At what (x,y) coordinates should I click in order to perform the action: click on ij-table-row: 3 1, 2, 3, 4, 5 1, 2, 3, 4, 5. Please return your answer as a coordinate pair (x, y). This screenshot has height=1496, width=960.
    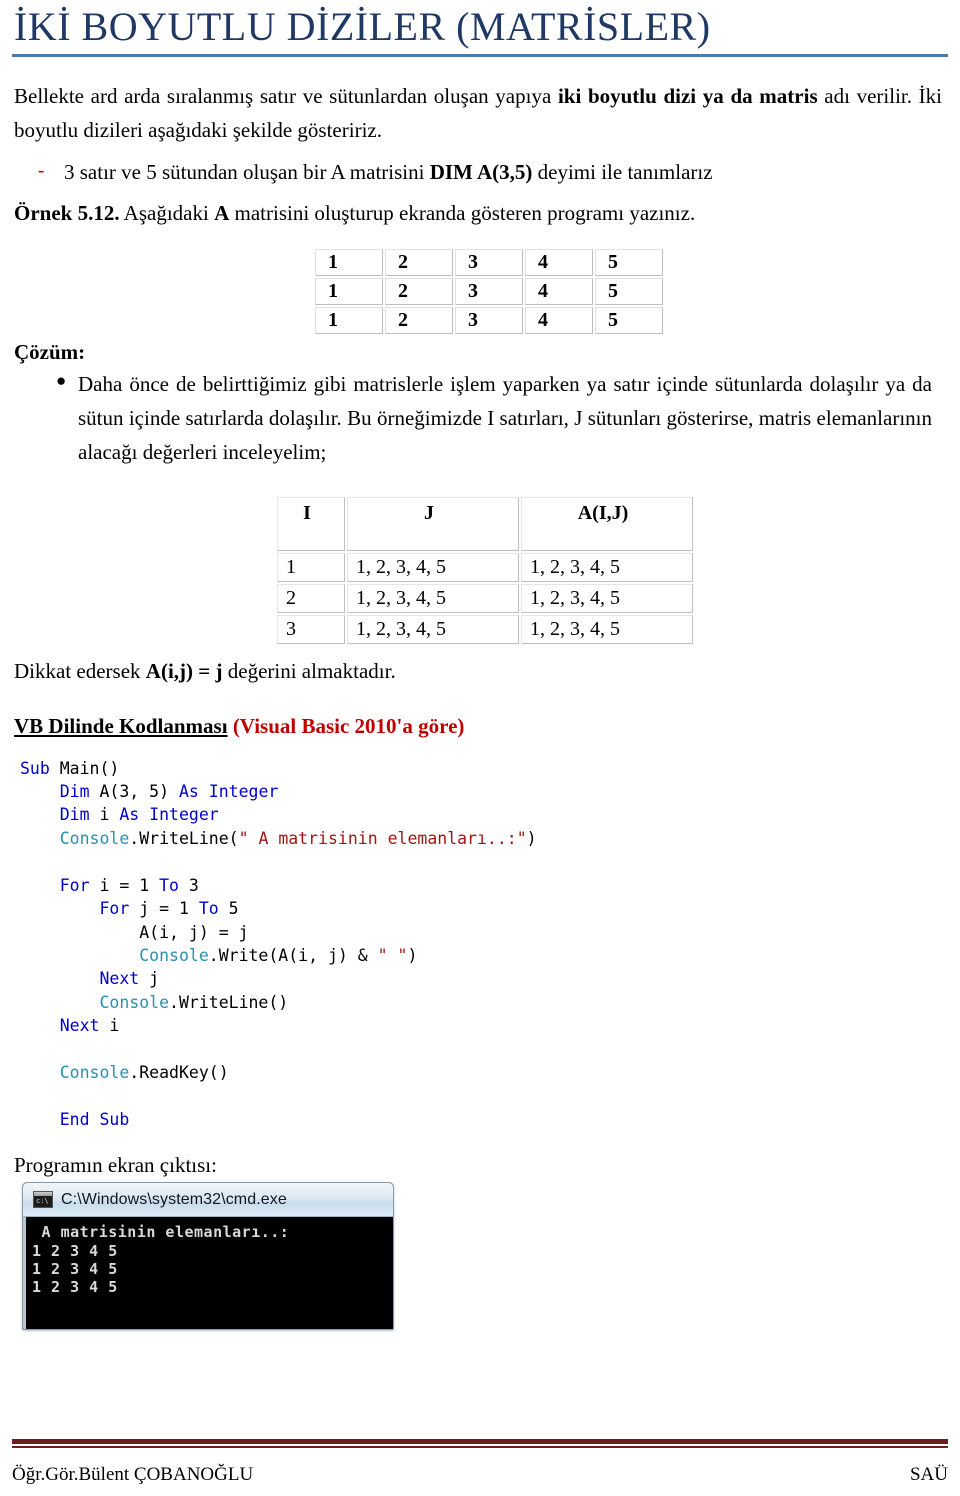
    Looking at the image, I should click on (485, 630).